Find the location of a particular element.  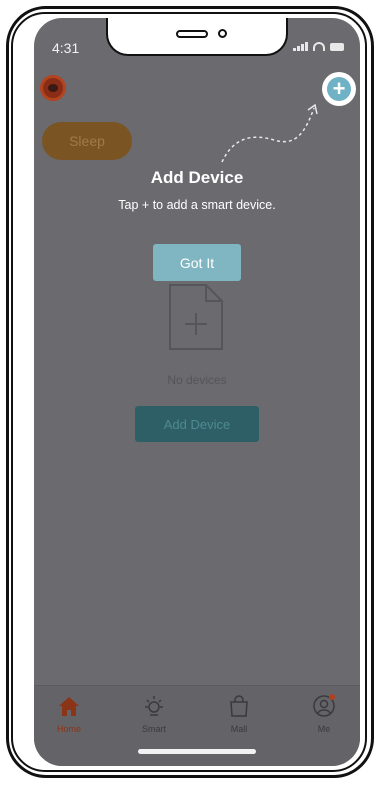

camera-icon is located at coordinates (222, 33).